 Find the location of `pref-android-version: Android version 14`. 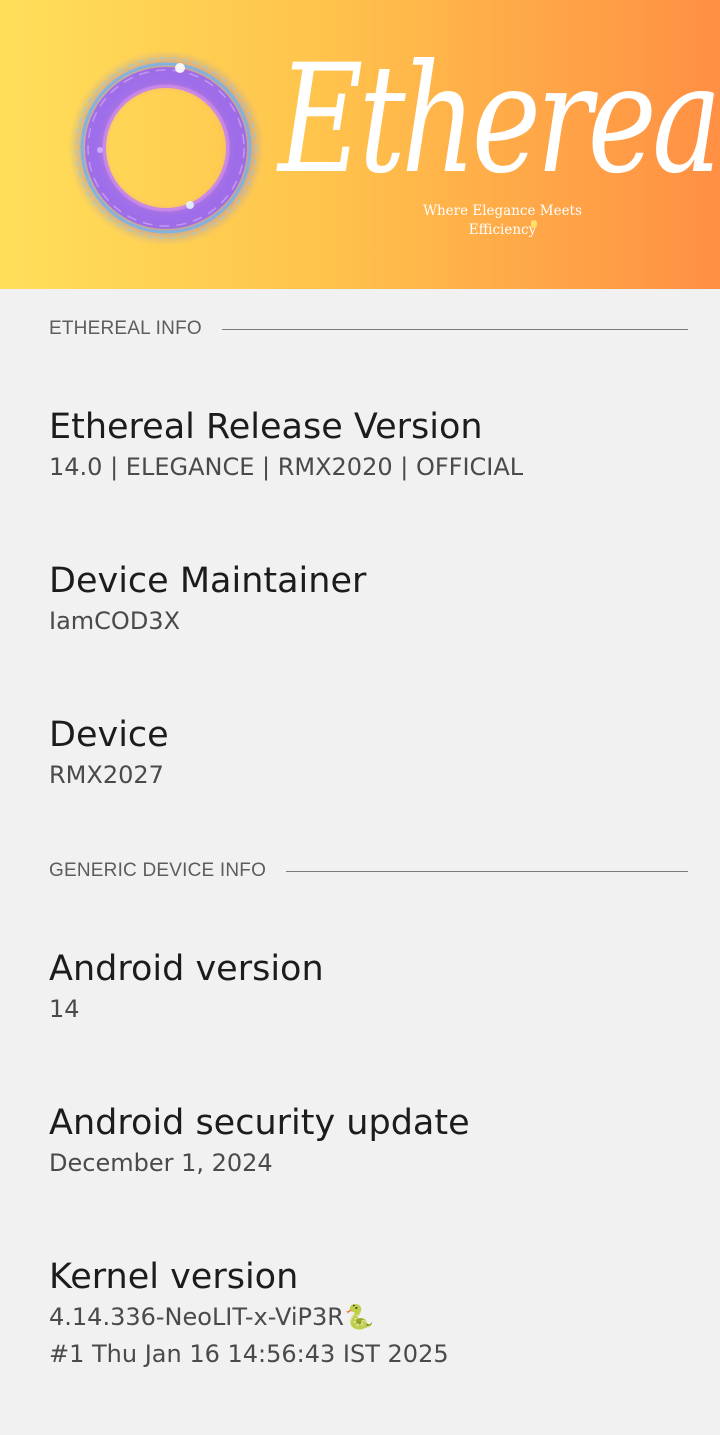

pref-android-version: Android version 14 is located at coordinates (368, 987).